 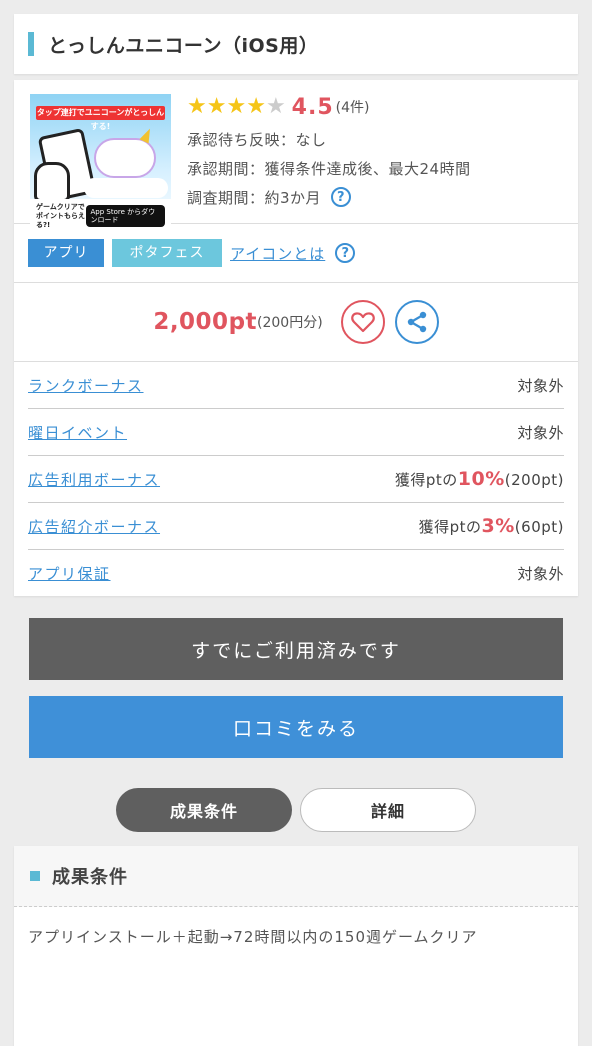 What do you see at coordinates (296, 727) in the screenshot?
I see `view-reviews-button: 口コミをみる` at bounding box center [296, 727].